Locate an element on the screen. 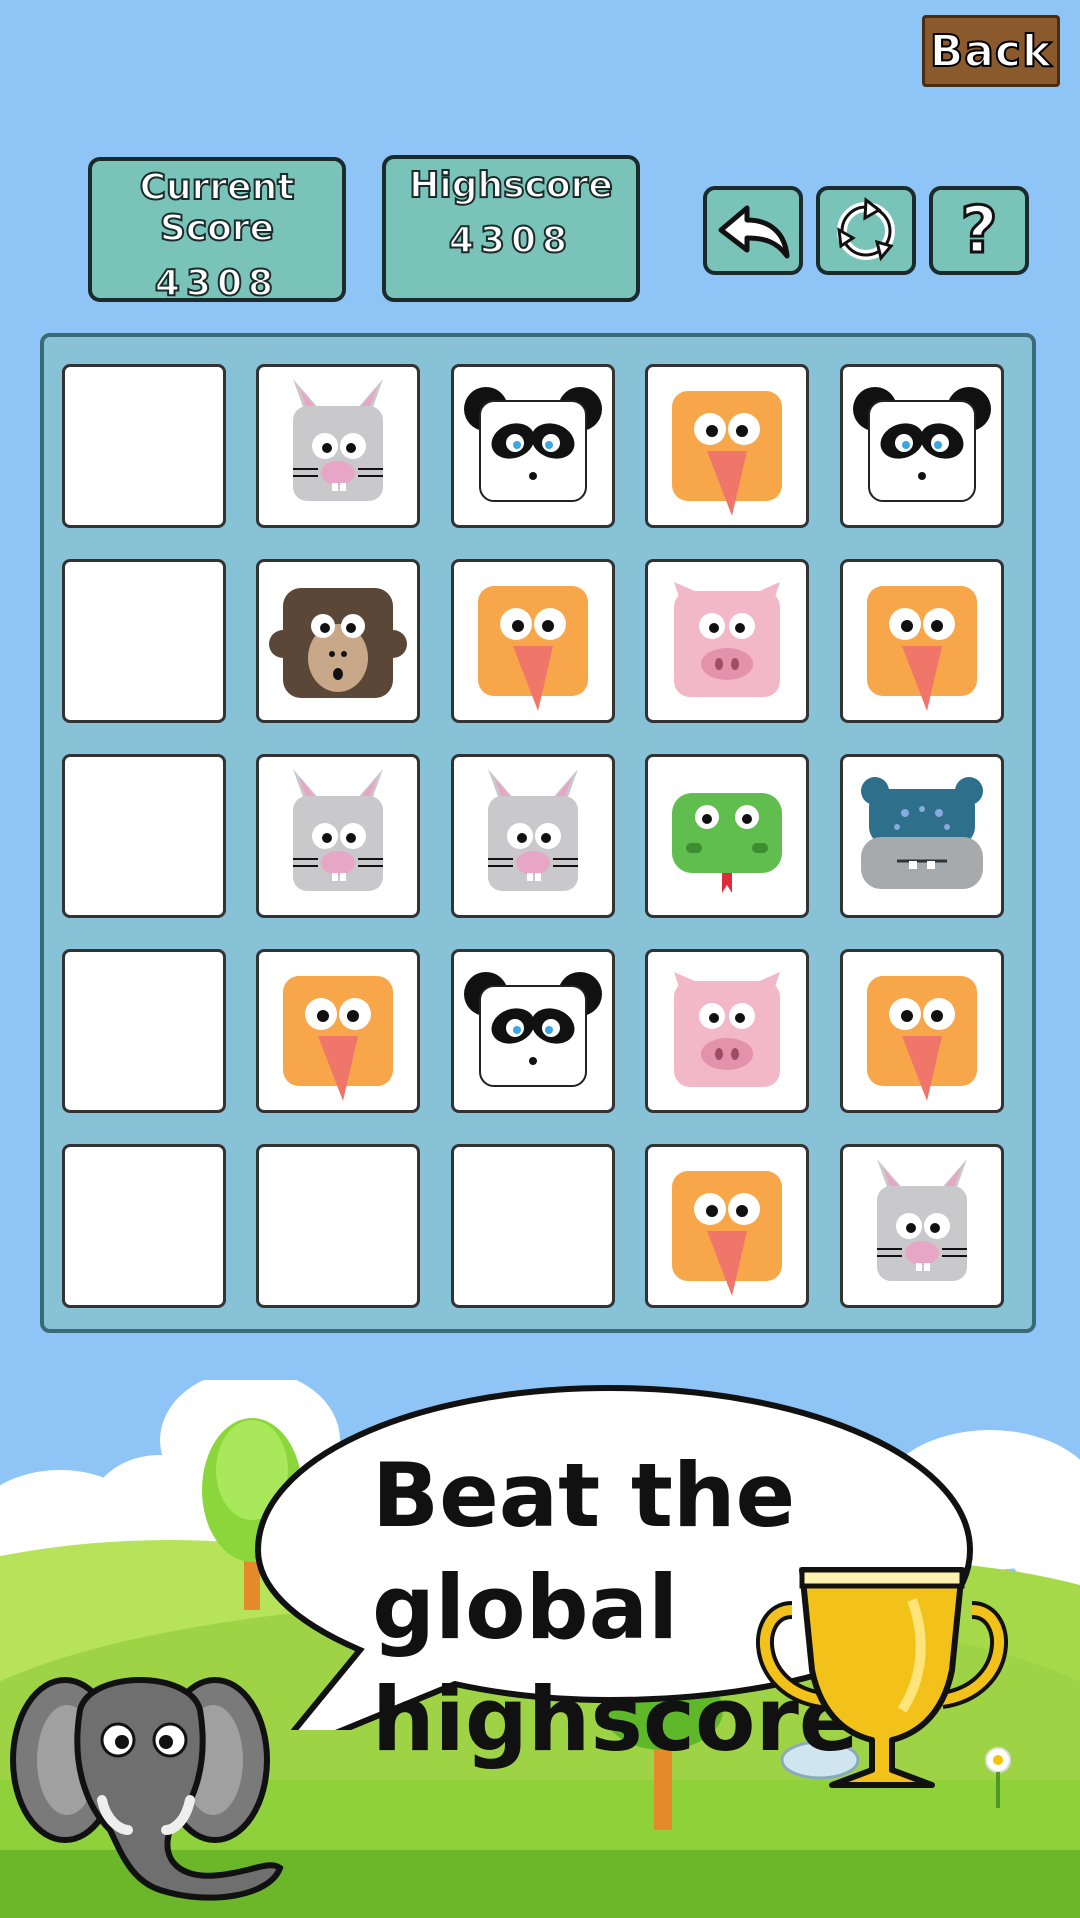 The height and width of the screenshot is (1918, 1080). tile-snake is located at coordinates (727, 836).